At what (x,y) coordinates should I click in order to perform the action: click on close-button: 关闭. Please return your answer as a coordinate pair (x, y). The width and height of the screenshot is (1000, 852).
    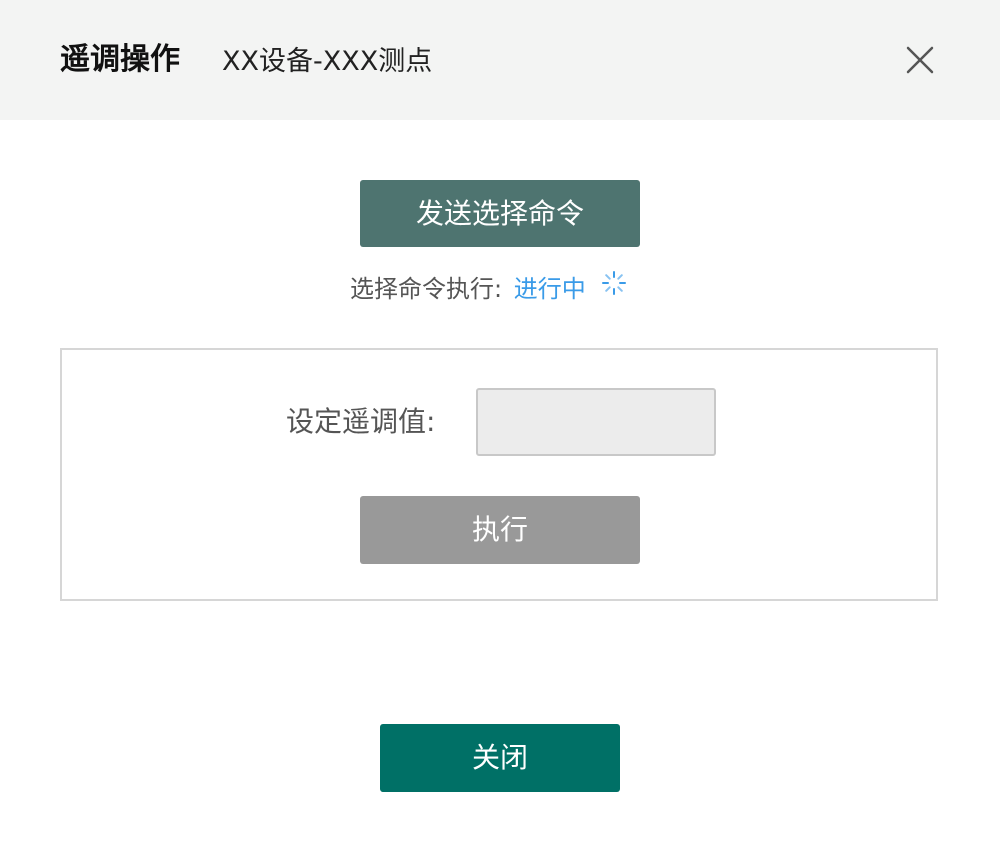
    Looking at the image, I should click on (500, 758).